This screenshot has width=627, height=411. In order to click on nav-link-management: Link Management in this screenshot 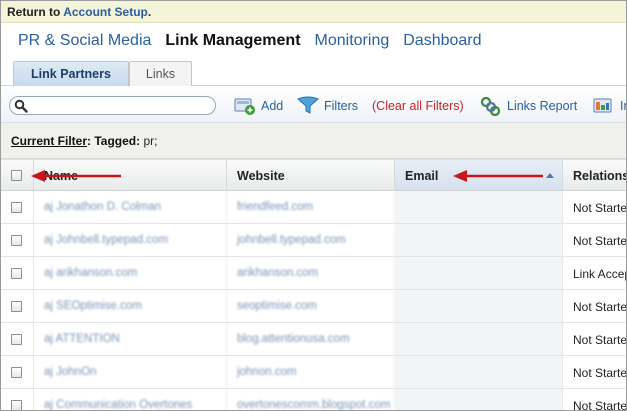, I will do `click(232, 42)`.